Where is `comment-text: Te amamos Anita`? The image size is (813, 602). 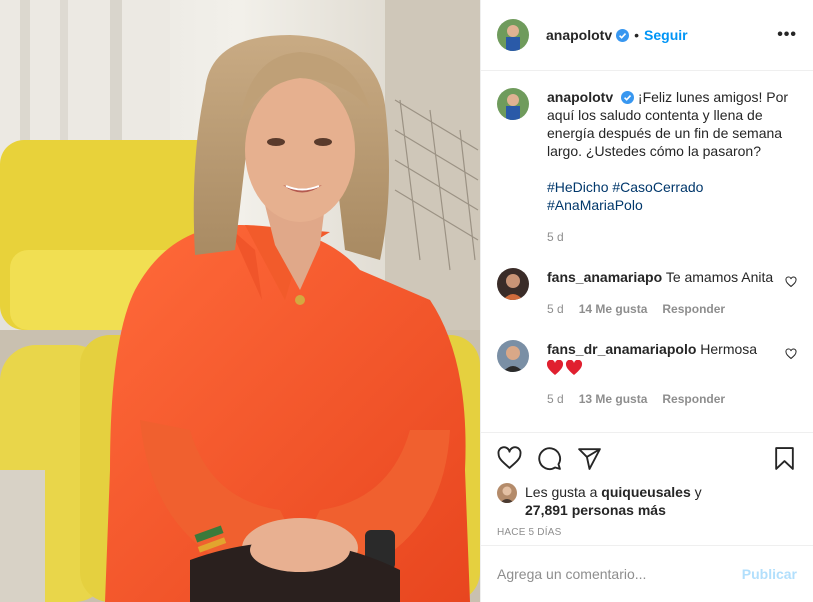 comment-text: Te amamos Anita is located at coordinates (719, 277).